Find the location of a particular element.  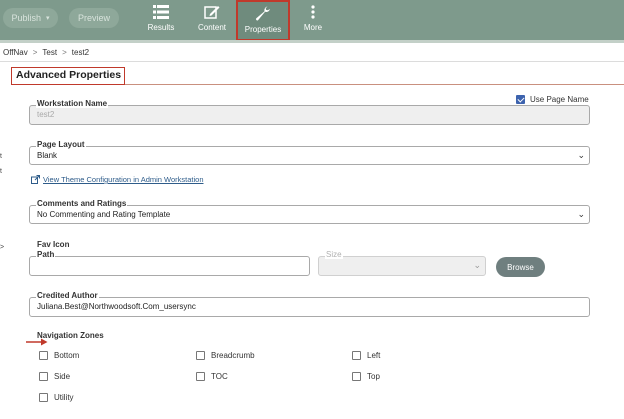

properties-label: Properties is located at coordinates (263, 29).